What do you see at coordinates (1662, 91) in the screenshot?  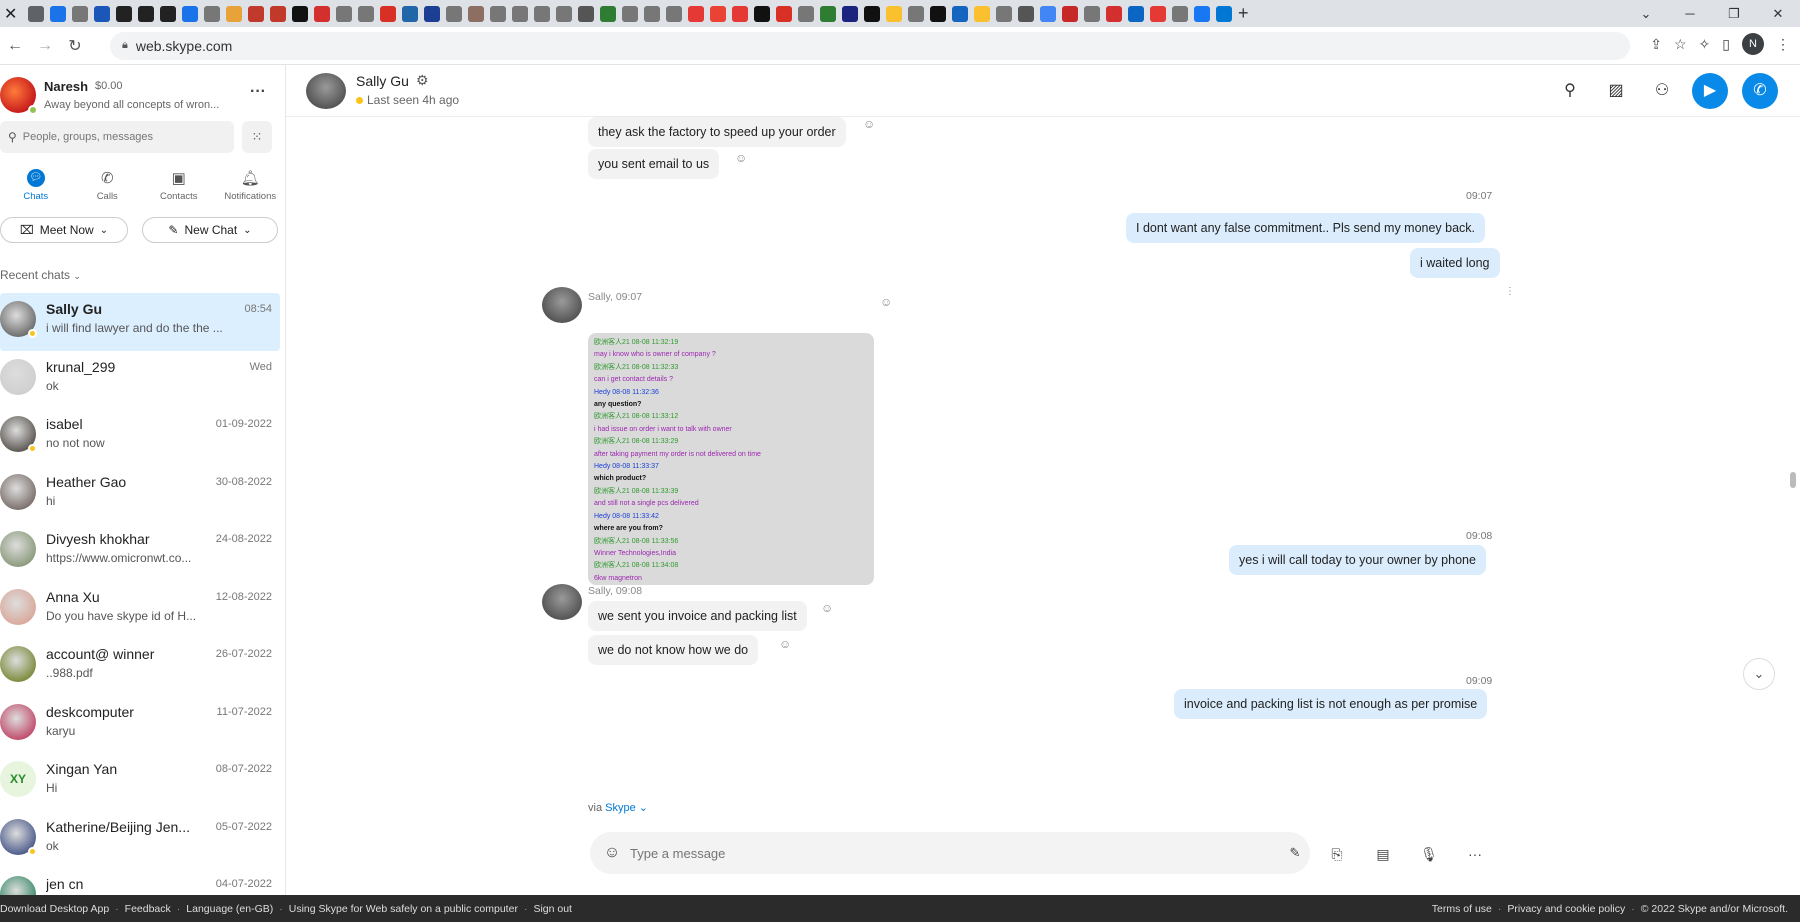 I see `add-people-icon: ⚇` at bounding box center [1662, 91].